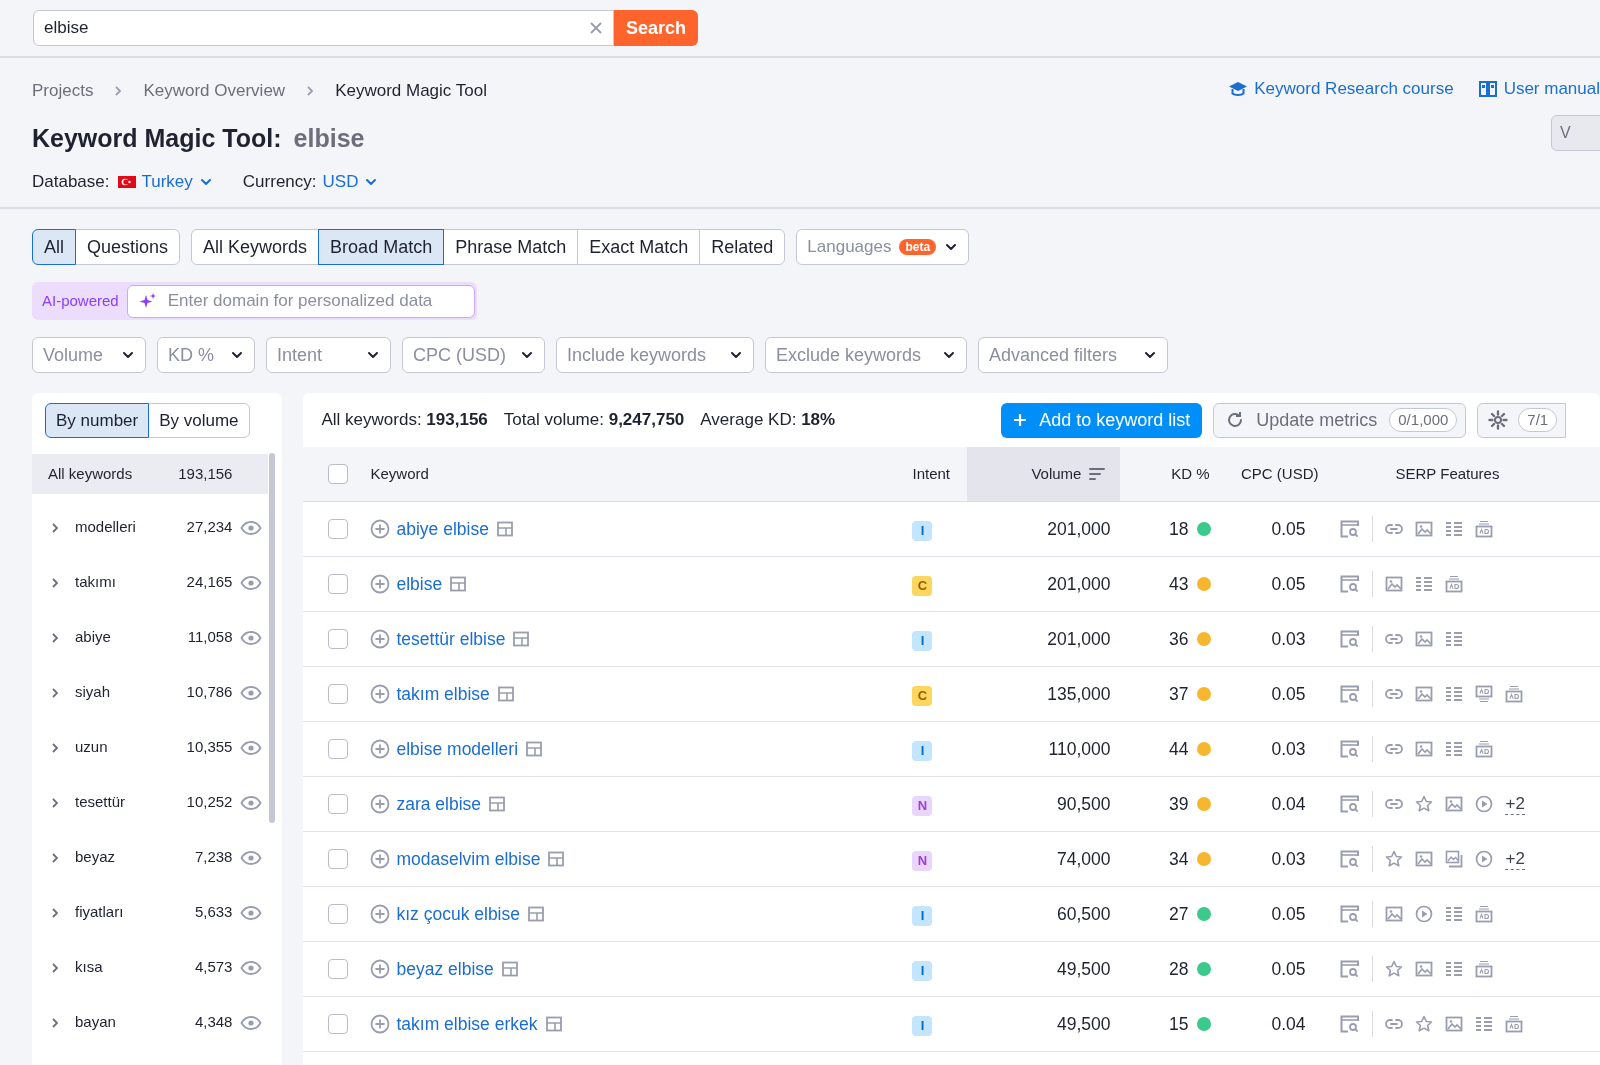 This screenshot has height=1065, width=1600. Describe the element at coordinates (350, 182) in the screenshot. I see `currency-dropdown: USD` at that location.